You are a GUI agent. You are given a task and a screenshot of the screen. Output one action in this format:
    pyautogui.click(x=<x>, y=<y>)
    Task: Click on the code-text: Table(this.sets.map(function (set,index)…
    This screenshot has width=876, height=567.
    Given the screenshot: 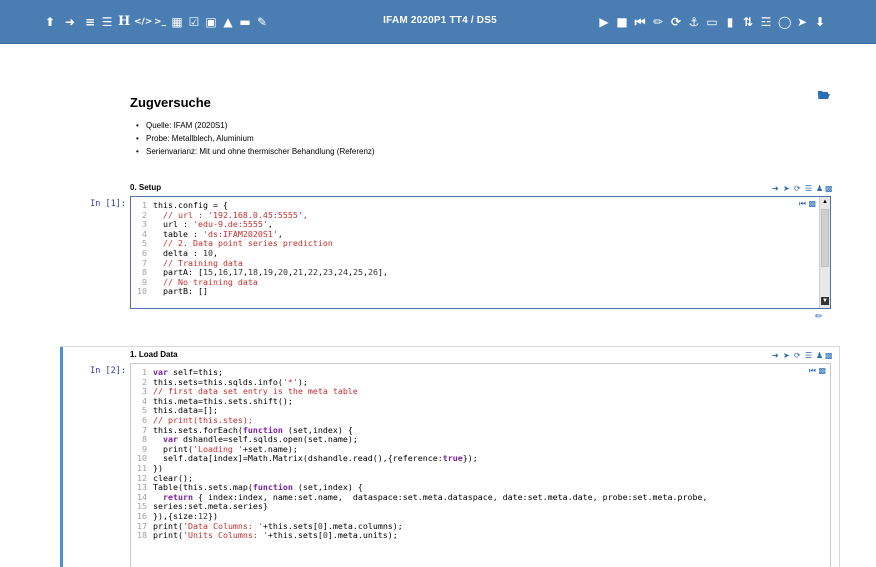 What is the action you would take?
    pyautogui.click(x=258, y=487)
    